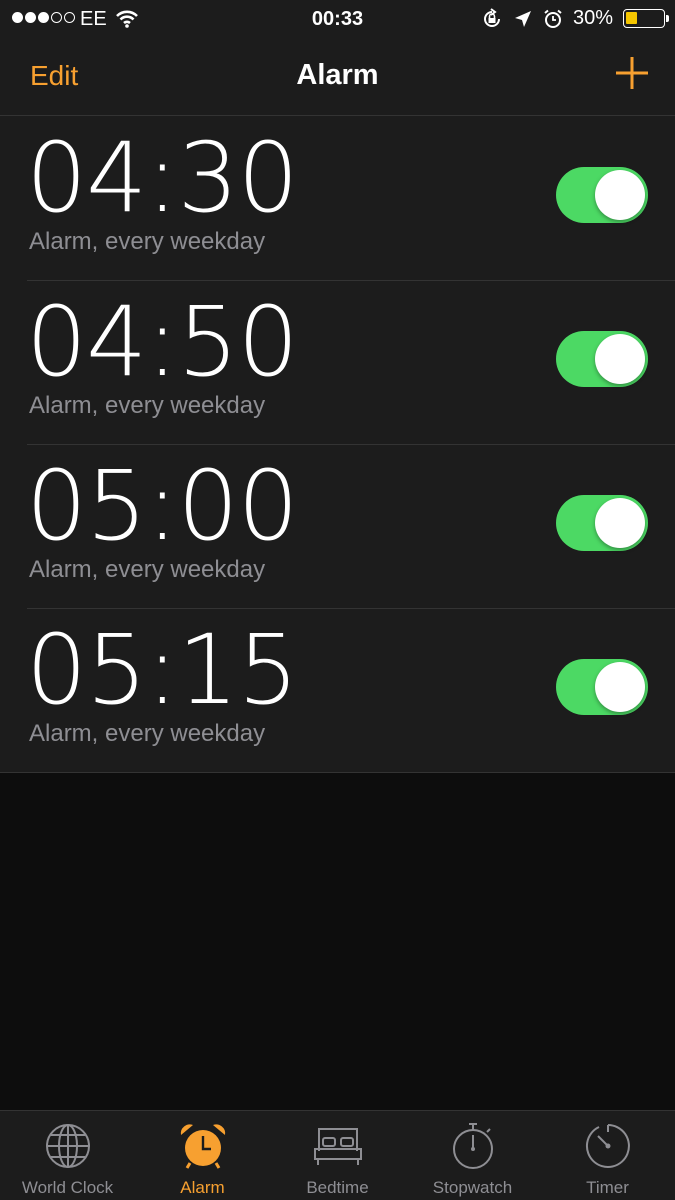 The width and height of the screenshot is (675, 1200). I want to click on tab-label: World Clock, so click(67, 1187).